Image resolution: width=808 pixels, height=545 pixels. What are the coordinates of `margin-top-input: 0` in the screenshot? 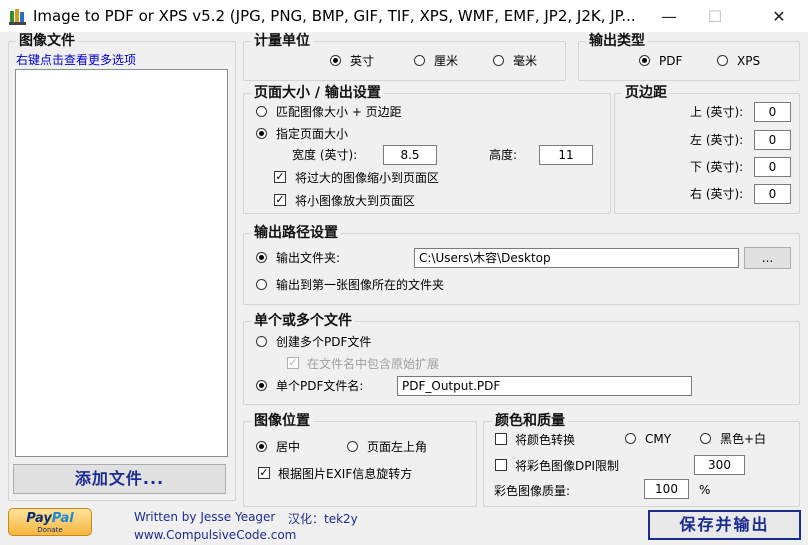 It's located at (772, 112).